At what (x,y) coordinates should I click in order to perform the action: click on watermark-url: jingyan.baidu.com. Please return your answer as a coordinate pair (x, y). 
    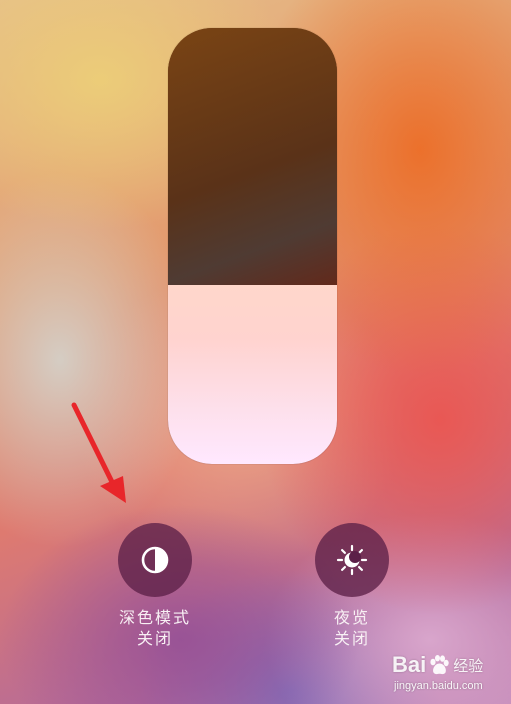
    Looking at the image, I should click on (438, 686).